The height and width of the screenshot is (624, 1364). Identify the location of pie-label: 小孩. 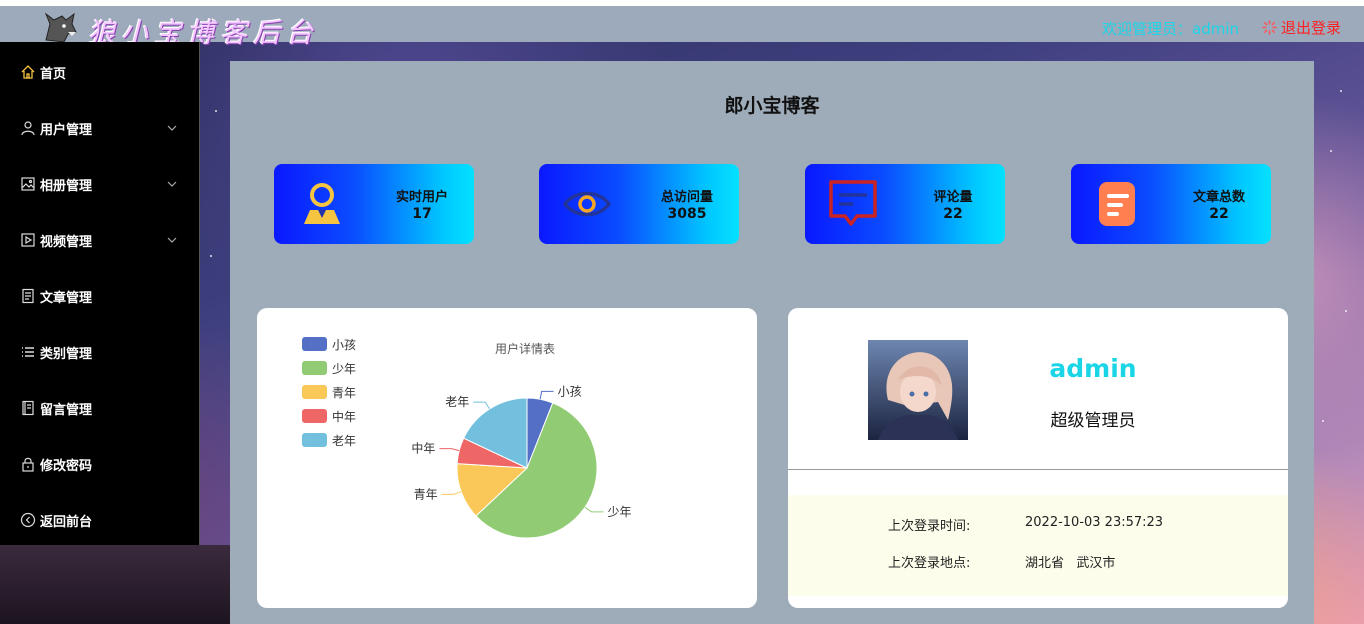
(570, 391).